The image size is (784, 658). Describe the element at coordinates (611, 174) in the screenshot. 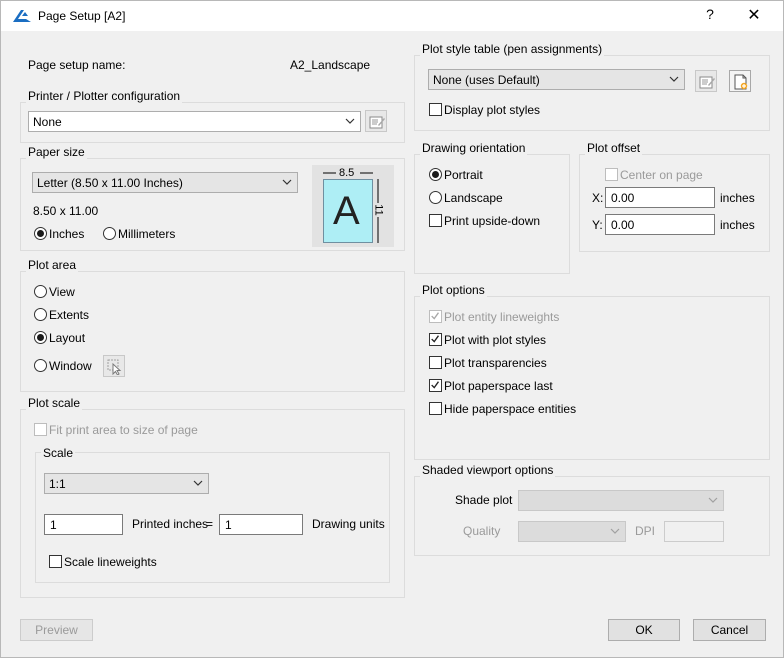

I see `center-on-page-checkbox` at that location.